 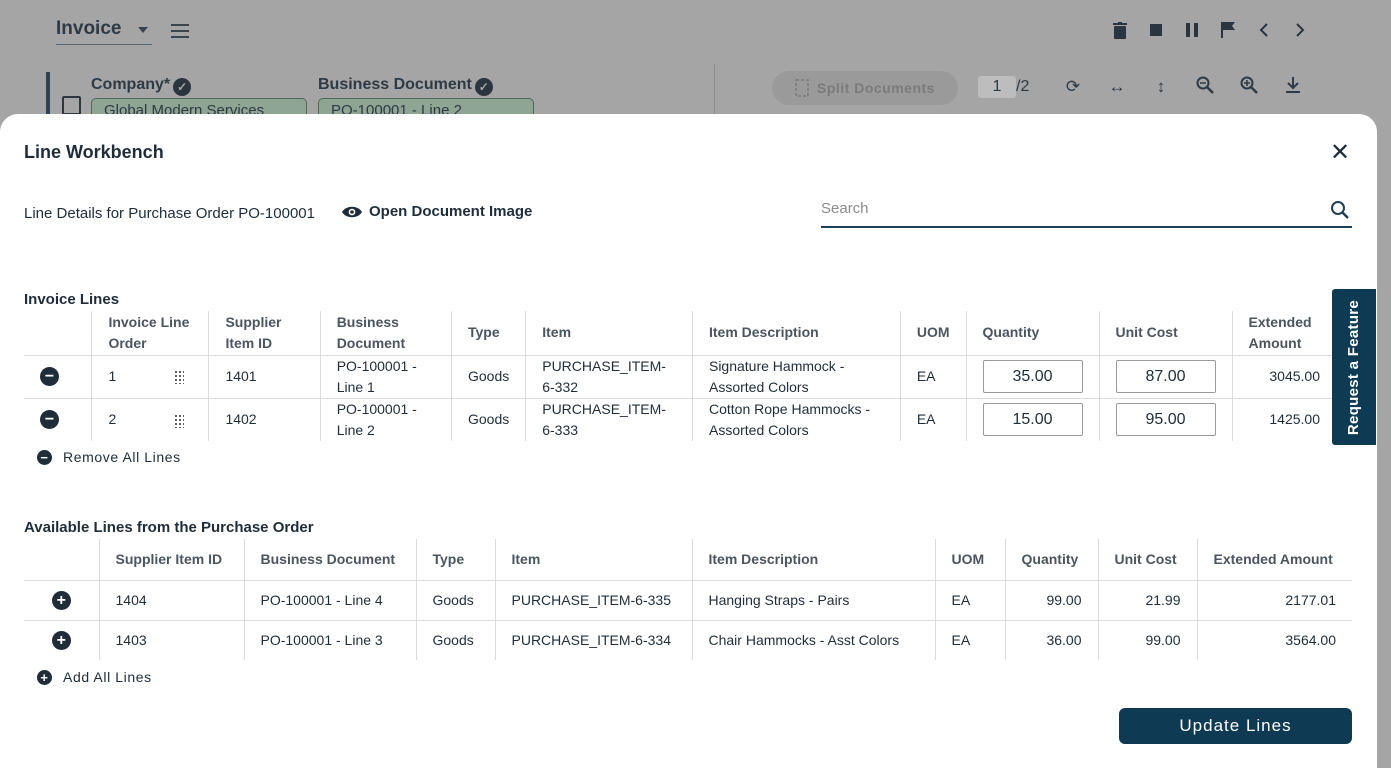 What do you see at coordinates (180, 33) in the screenshot?
I see `menu-icon` at bounding box center [180, 33].